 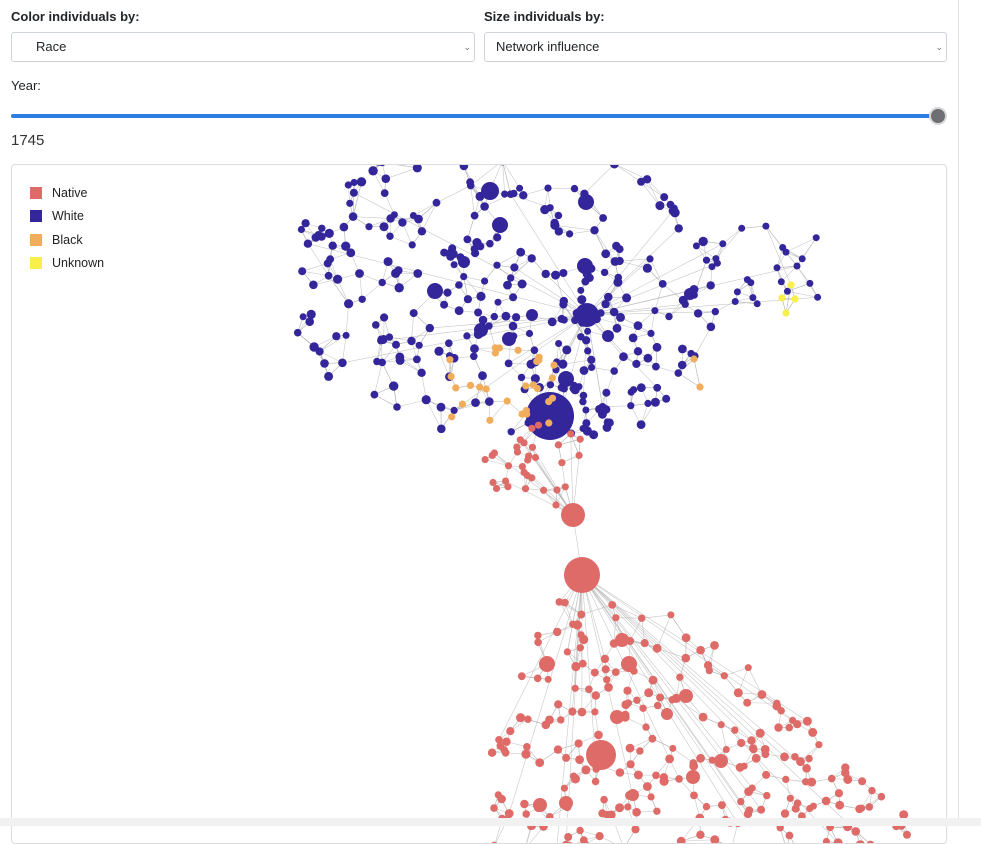 What do you see at coordinates (938, 116) in the screenshot?
I see `year-slider-thumb` at bounding box center [938, 116].